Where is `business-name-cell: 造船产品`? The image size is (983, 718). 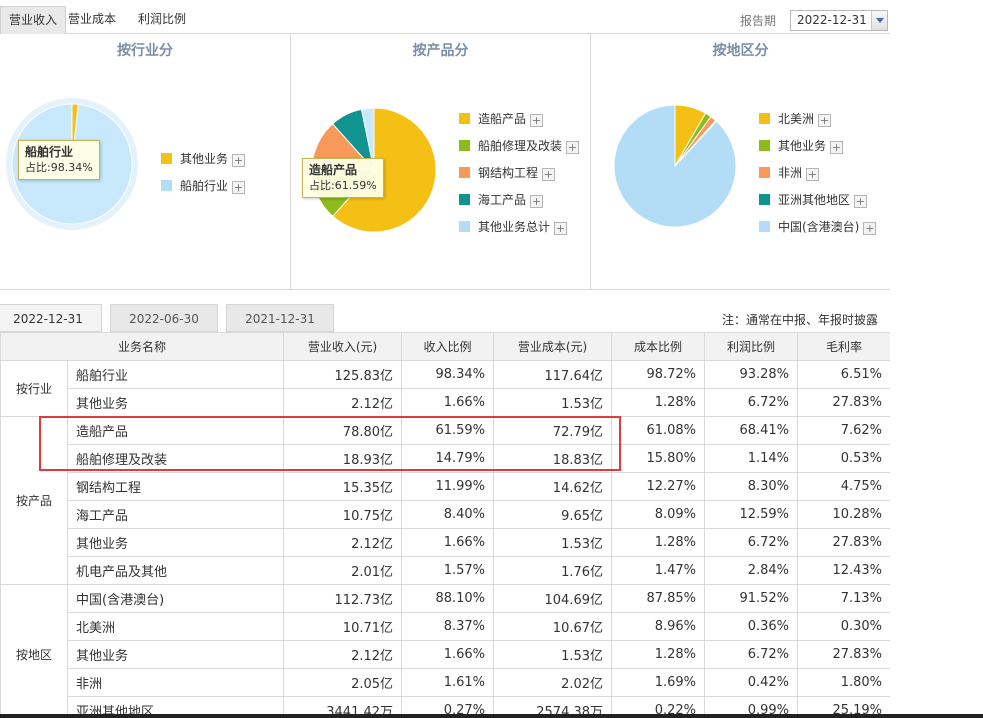
business-name-cell: 造船产品 is located at coordinates (175, 430).